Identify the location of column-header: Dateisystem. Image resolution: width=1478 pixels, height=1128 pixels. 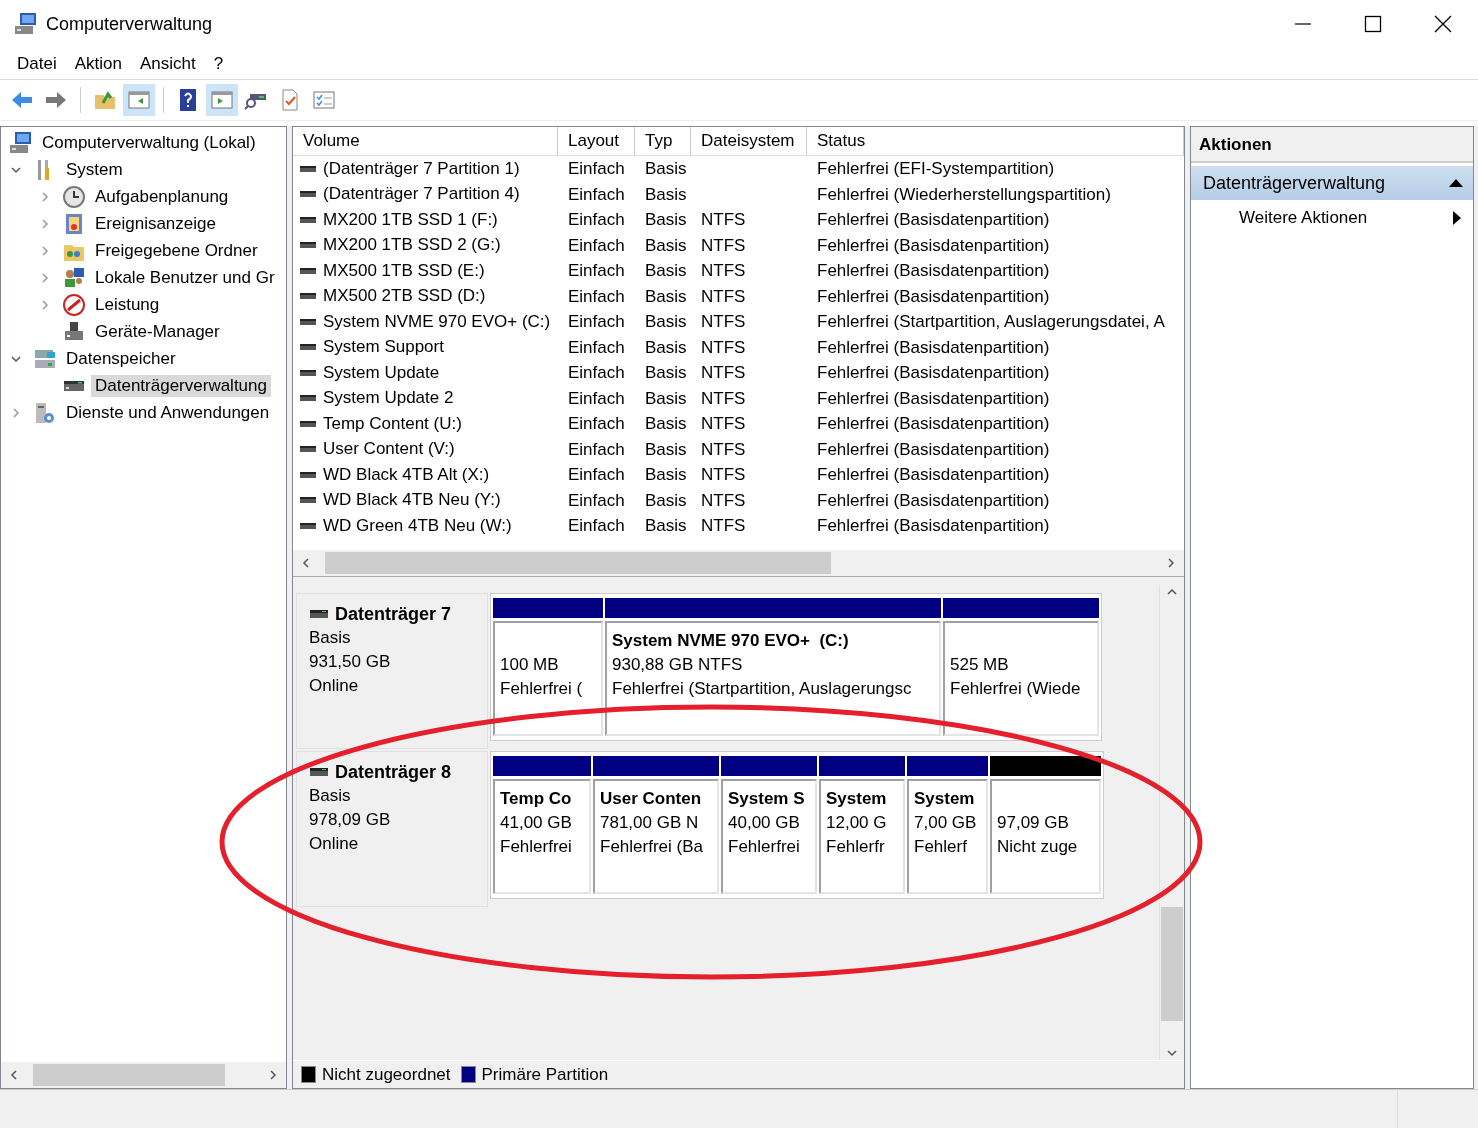
(749, 141).